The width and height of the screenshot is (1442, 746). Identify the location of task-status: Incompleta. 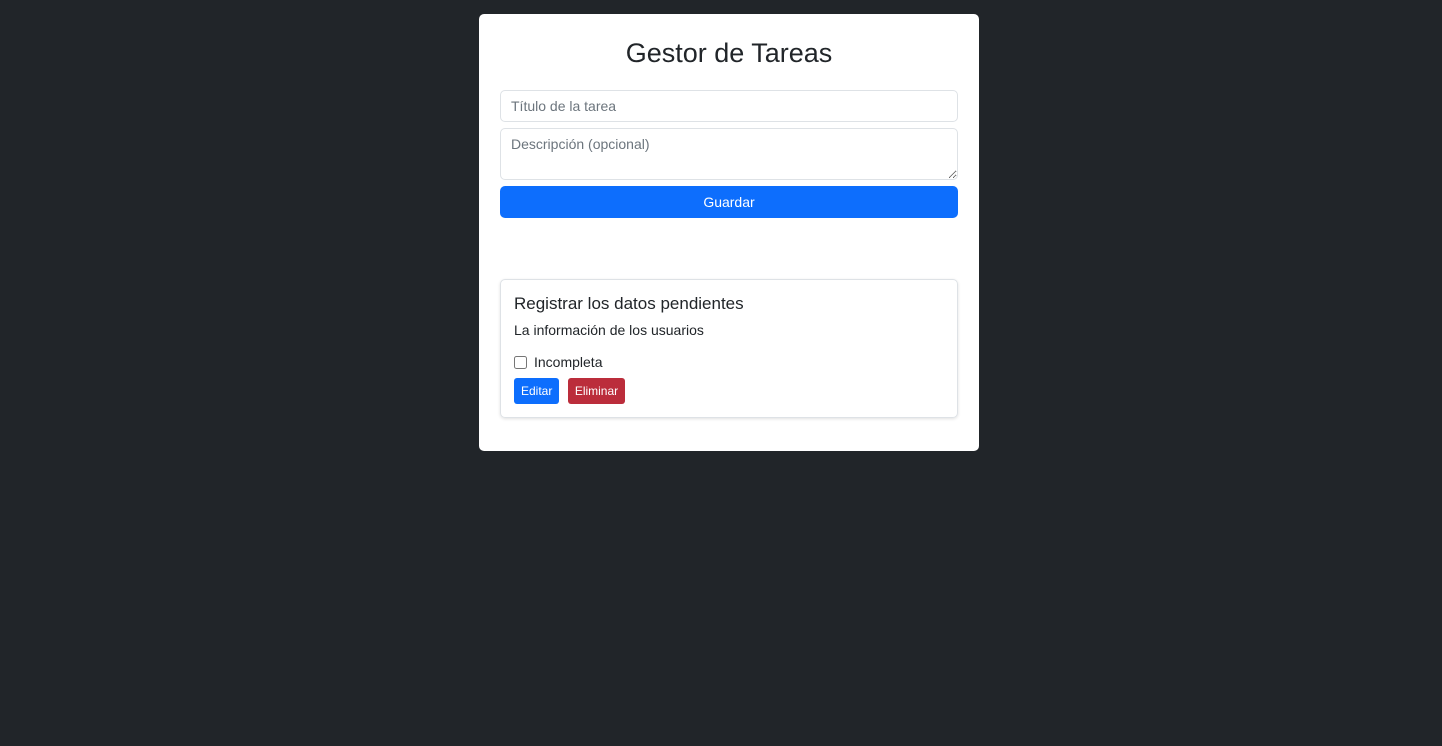
(568, 362).